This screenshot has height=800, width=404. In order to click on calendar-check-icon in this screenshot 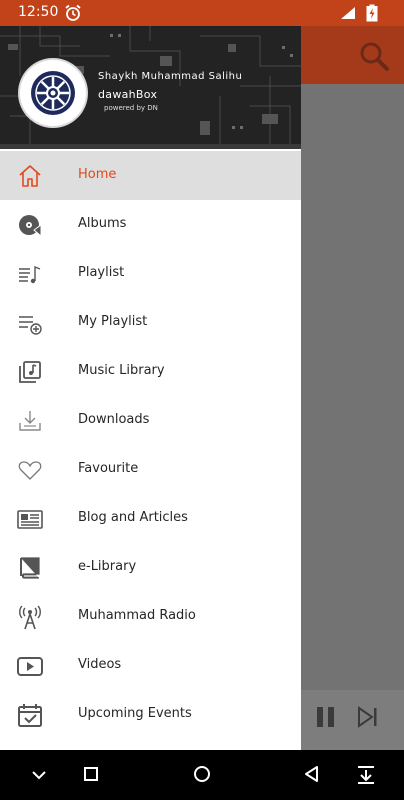, I will do `click(30, 715)`.